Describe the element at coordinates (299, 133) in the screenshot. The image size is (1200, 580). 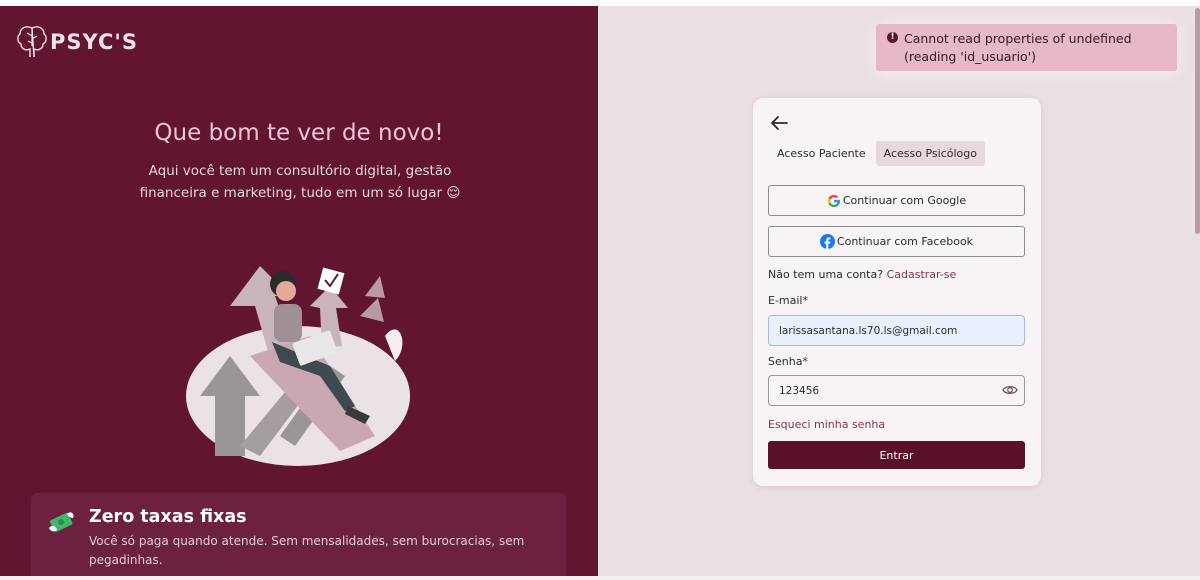
I see `hero-title: Que bom te ver de novo!` at that location.